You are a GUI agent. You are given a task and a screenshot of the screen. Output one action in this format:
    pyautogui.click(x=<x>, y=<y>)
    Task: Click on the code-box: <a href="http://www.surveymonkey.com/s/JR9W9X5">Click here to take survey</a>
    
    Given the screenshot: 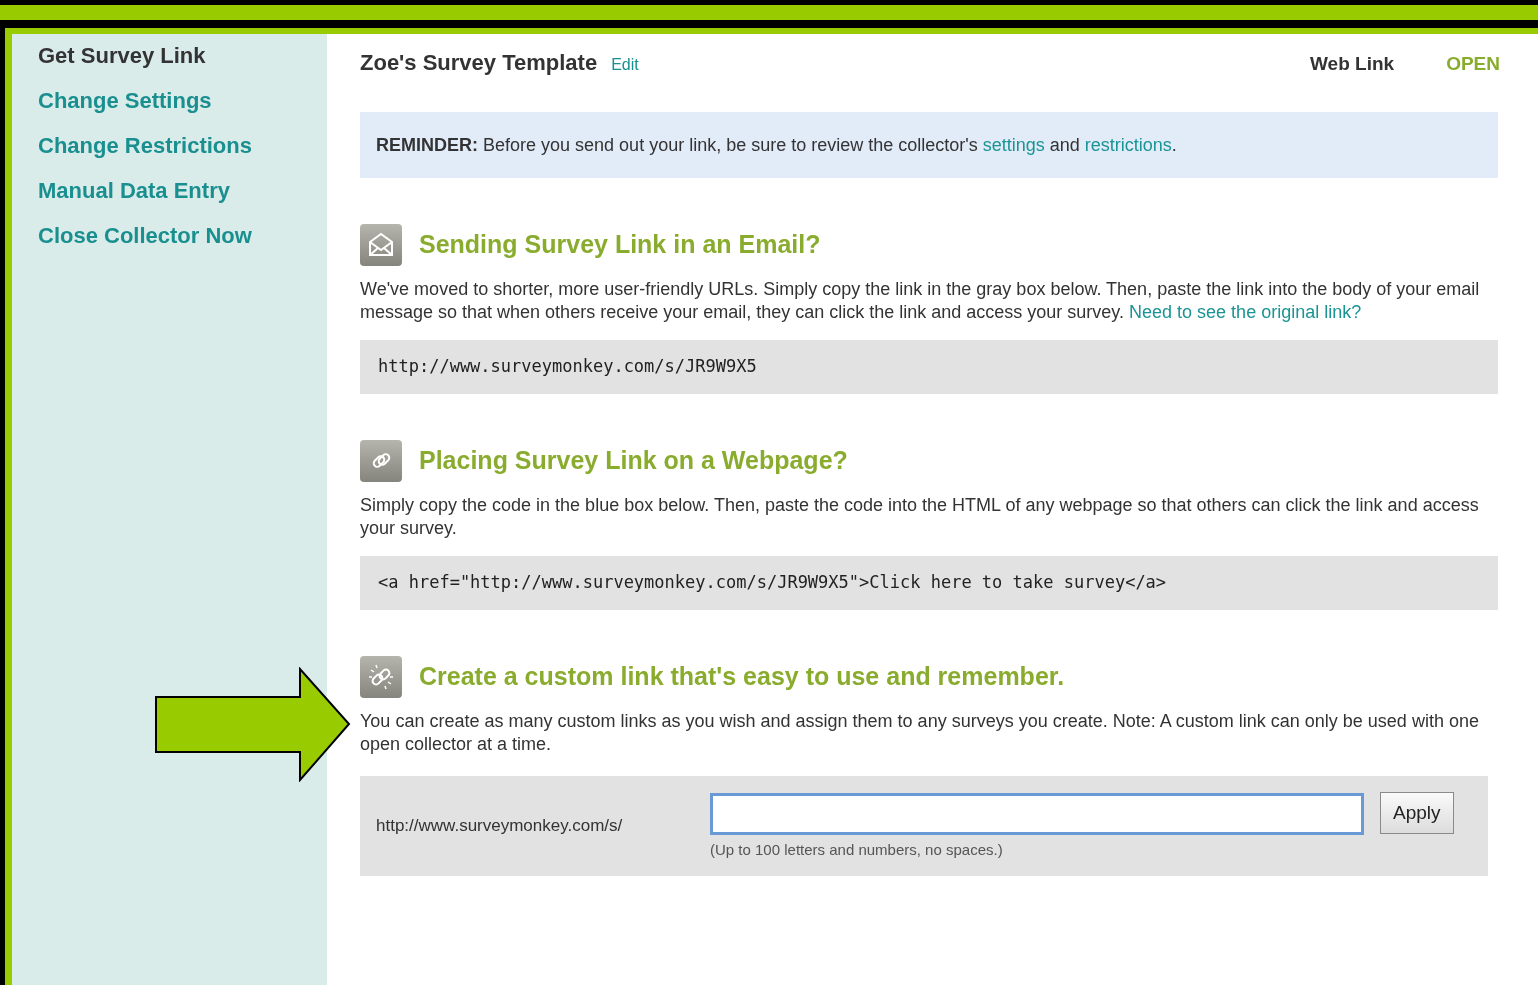 What is the action you would take?
    pyautogui.click(x=929, y=583)
    